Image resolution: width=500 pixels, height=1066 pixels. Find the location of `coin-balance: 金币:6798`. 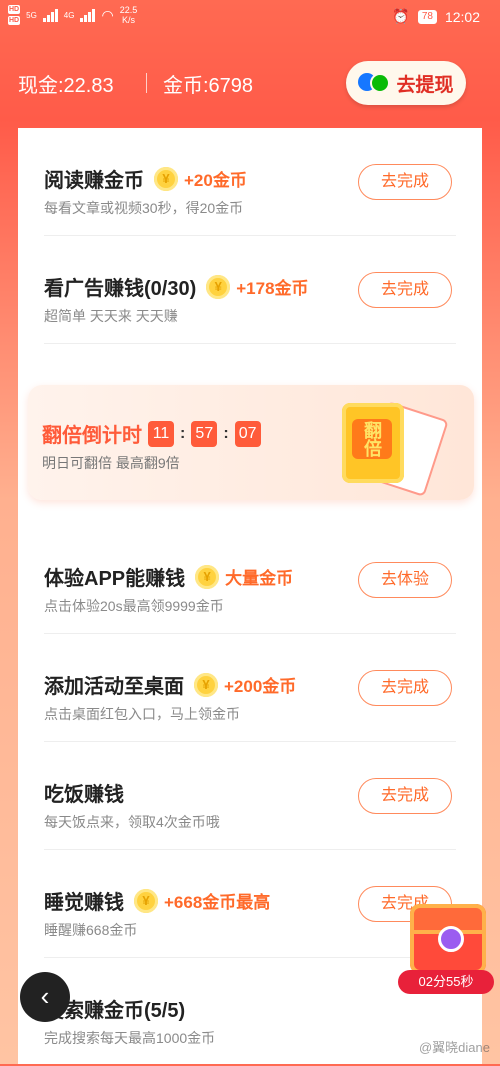

coin-balance: 金币:6798 is located at coordinates (208, 86).